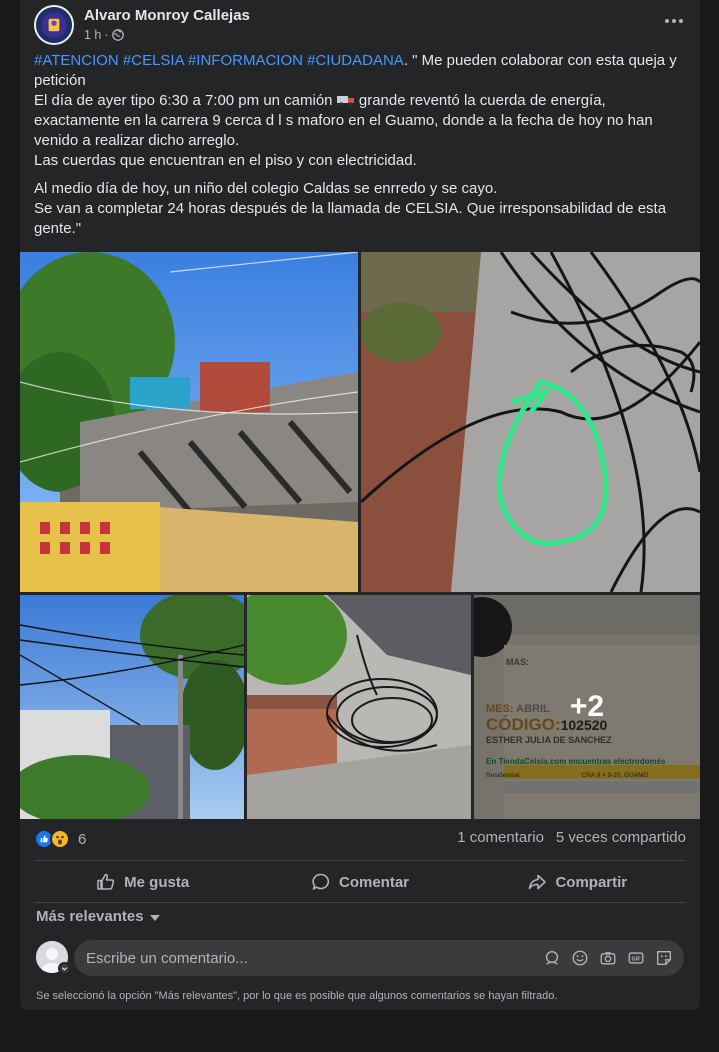 The height and width of the screenshot is (1052, 719). What do you see at coordinates (54, 25) in the screenshot?
I see `author-avatar` at bounding box center [54, 25].